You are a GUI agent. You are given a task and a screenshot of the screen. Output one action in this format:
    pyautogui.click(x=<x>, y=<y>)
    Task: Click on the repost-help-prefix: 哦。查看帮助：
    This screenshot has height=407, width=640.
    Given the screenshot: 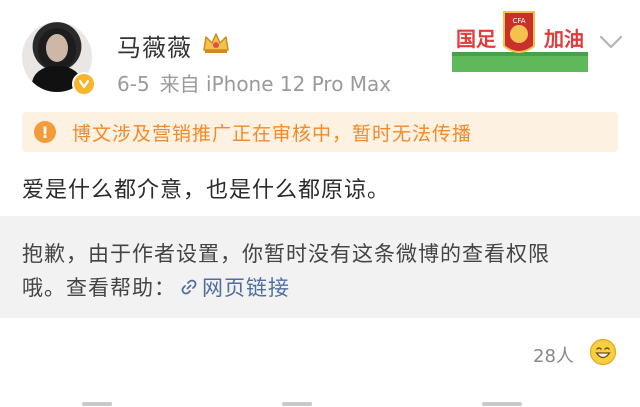 What is the action you would take?
    pyautogui.click(x=99, y=288)
    